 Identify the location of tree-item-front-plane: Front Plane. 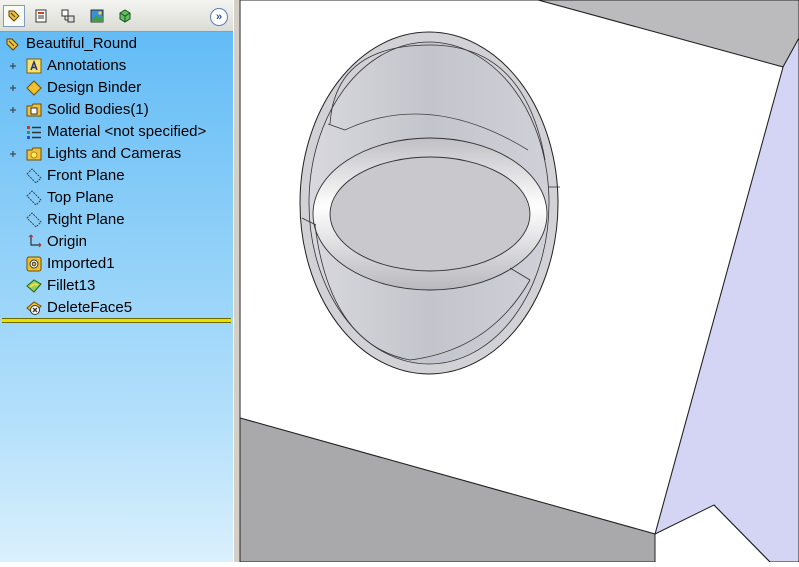
(115, 176).